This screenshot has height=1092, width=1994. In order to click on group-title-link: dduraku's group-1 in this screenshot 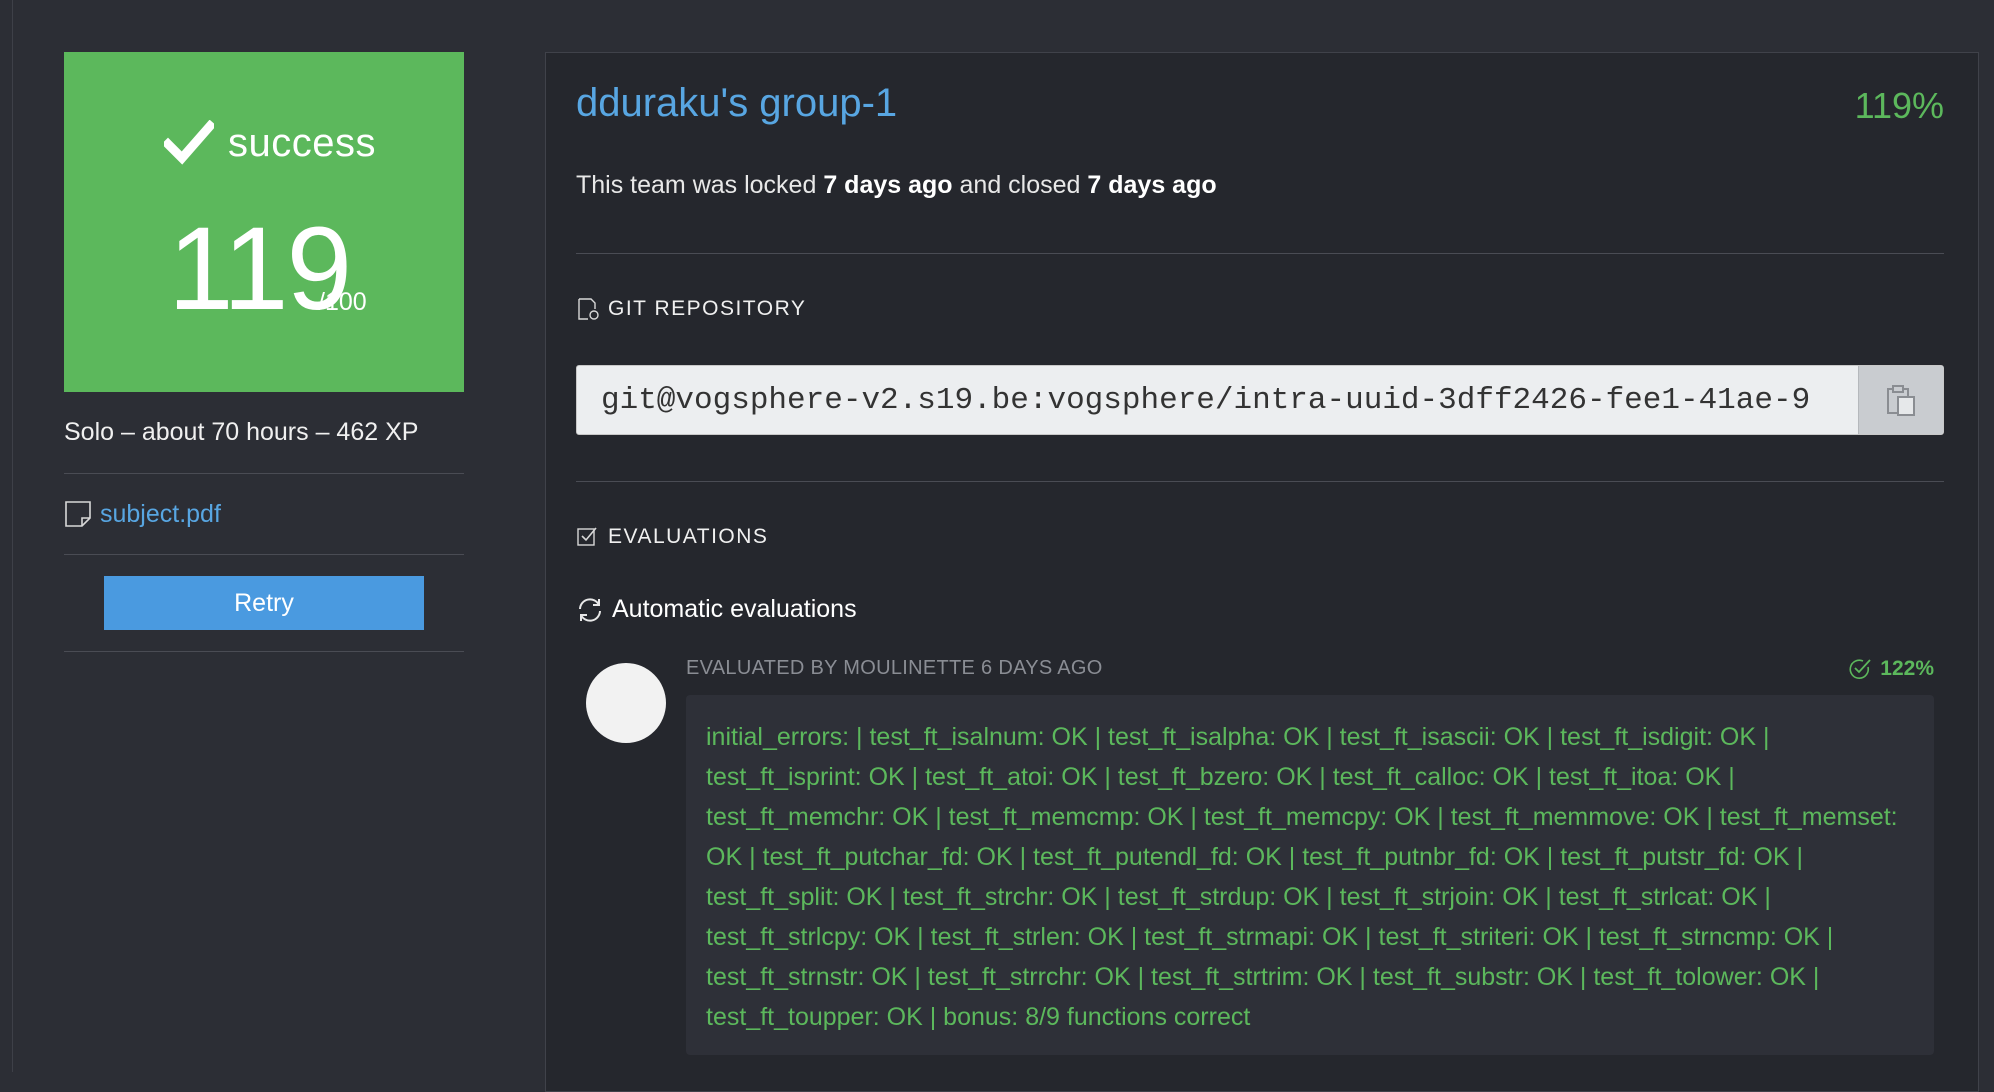, I will do `click(736, 103)`.